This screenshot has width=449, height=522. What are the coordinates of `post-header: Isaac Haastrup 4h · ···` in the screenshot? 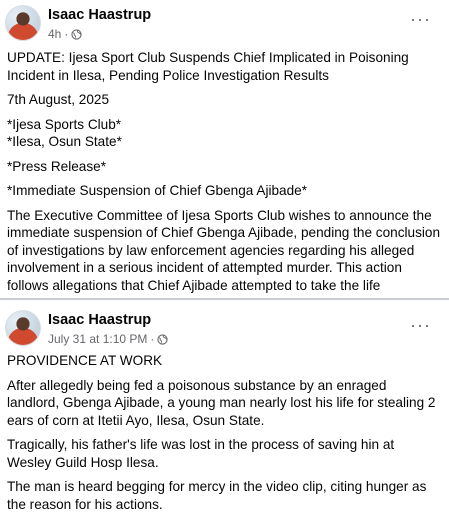 It's located at (224, 25).